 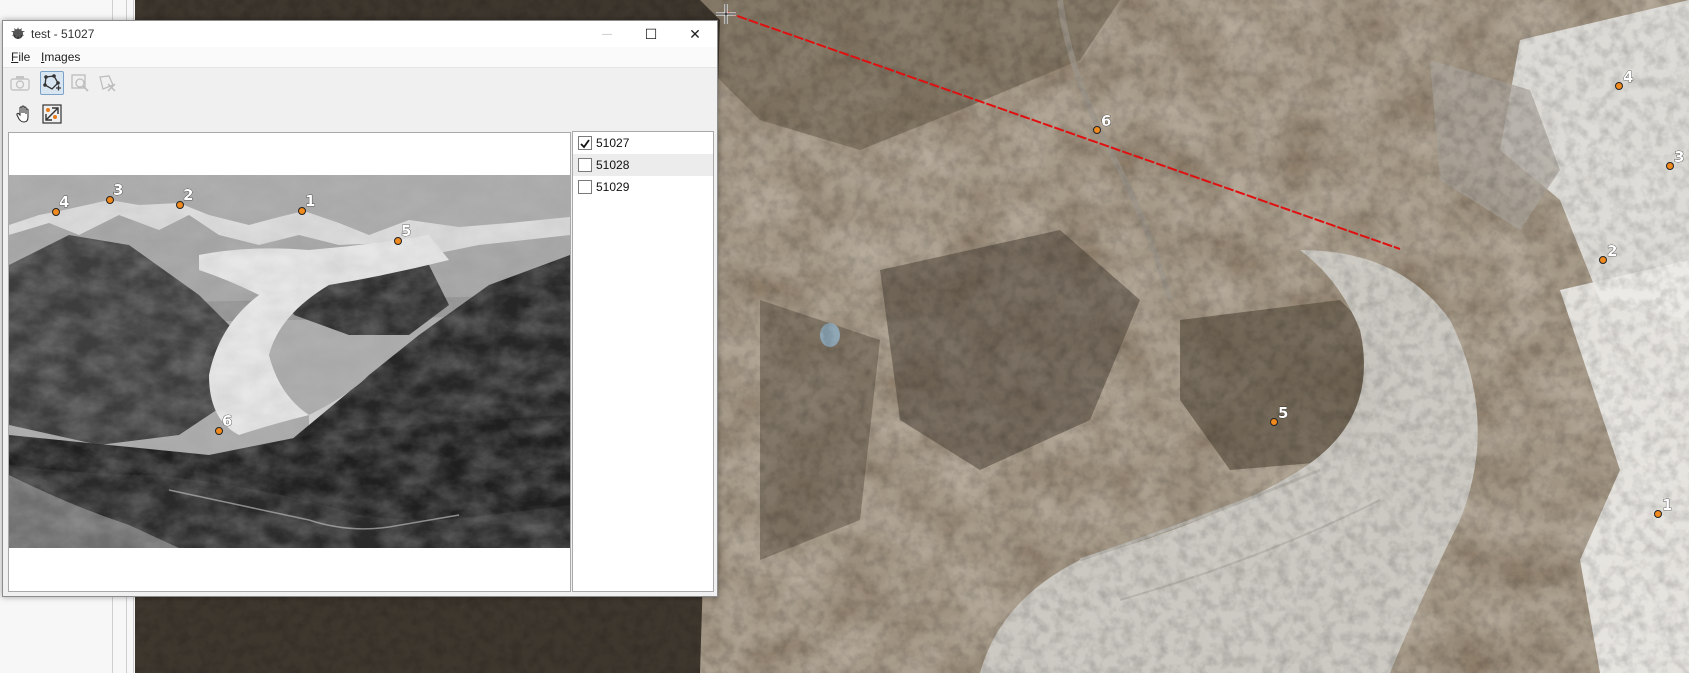 What do you see at coordinates (1106, 121) in the screenshot?
I see `map-point-6-label: 6` at bounding box center [1106, 121].